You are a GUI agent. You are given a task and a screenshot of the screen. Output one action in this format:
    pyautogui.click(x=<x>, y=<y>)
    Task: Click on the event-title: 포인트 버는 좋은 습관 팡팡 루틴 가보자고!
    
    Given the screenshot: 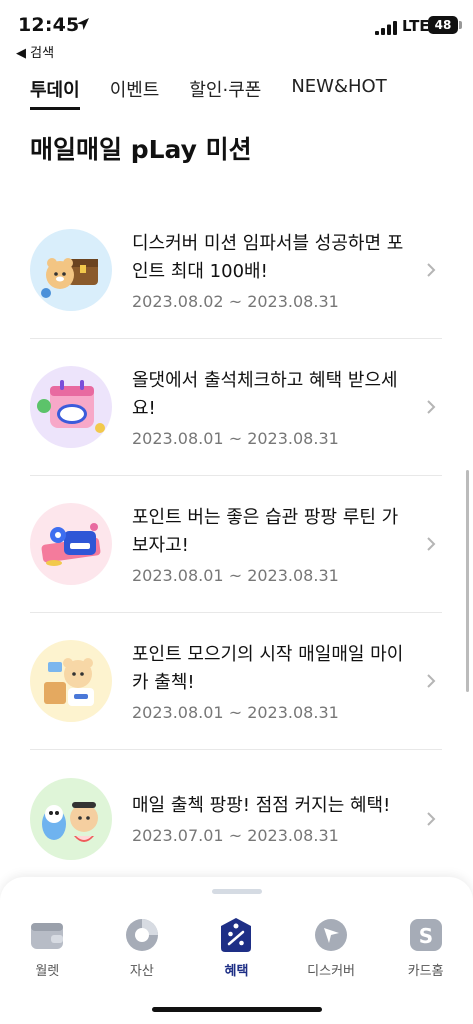 What is the action you would take?
    pyautogui.click(x=265, y=531)
    